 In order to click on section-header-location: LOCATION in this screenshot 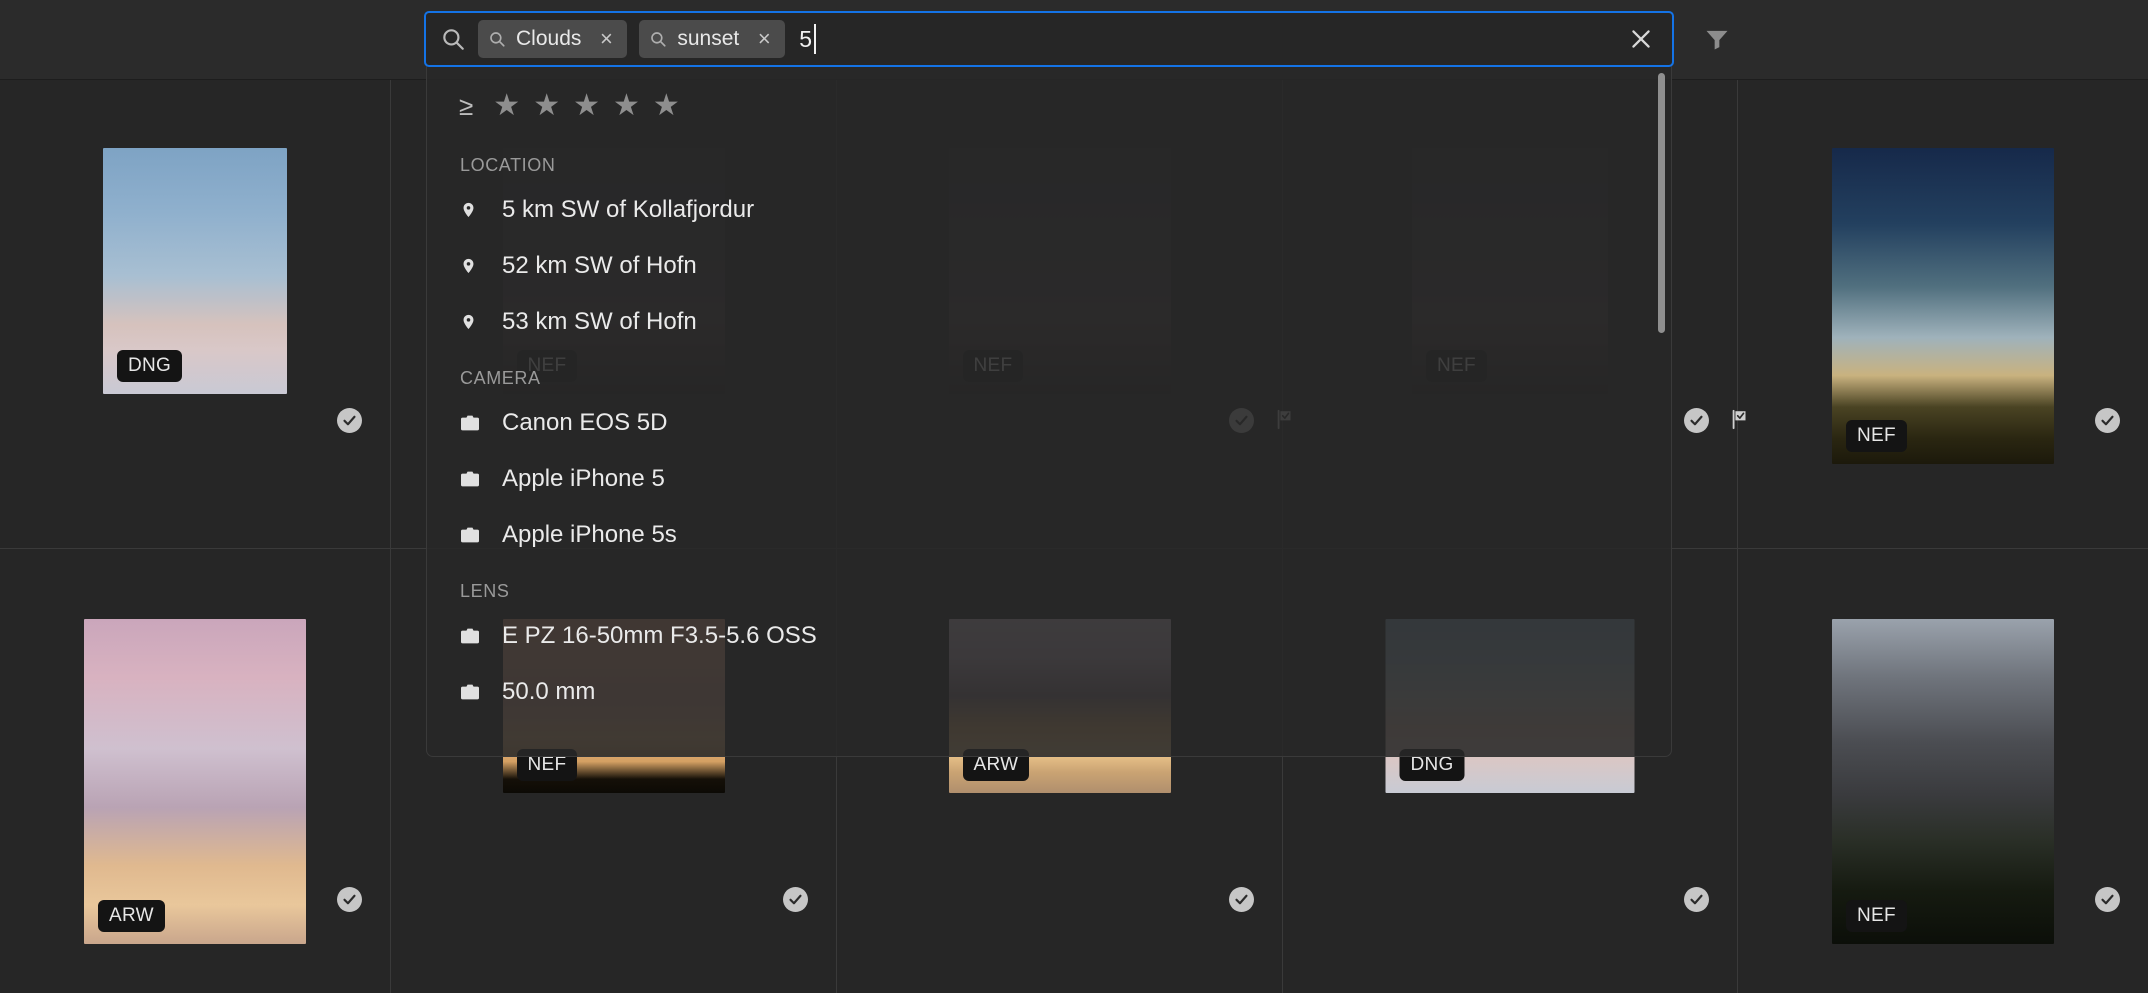, I will do `click(508, 165)`.